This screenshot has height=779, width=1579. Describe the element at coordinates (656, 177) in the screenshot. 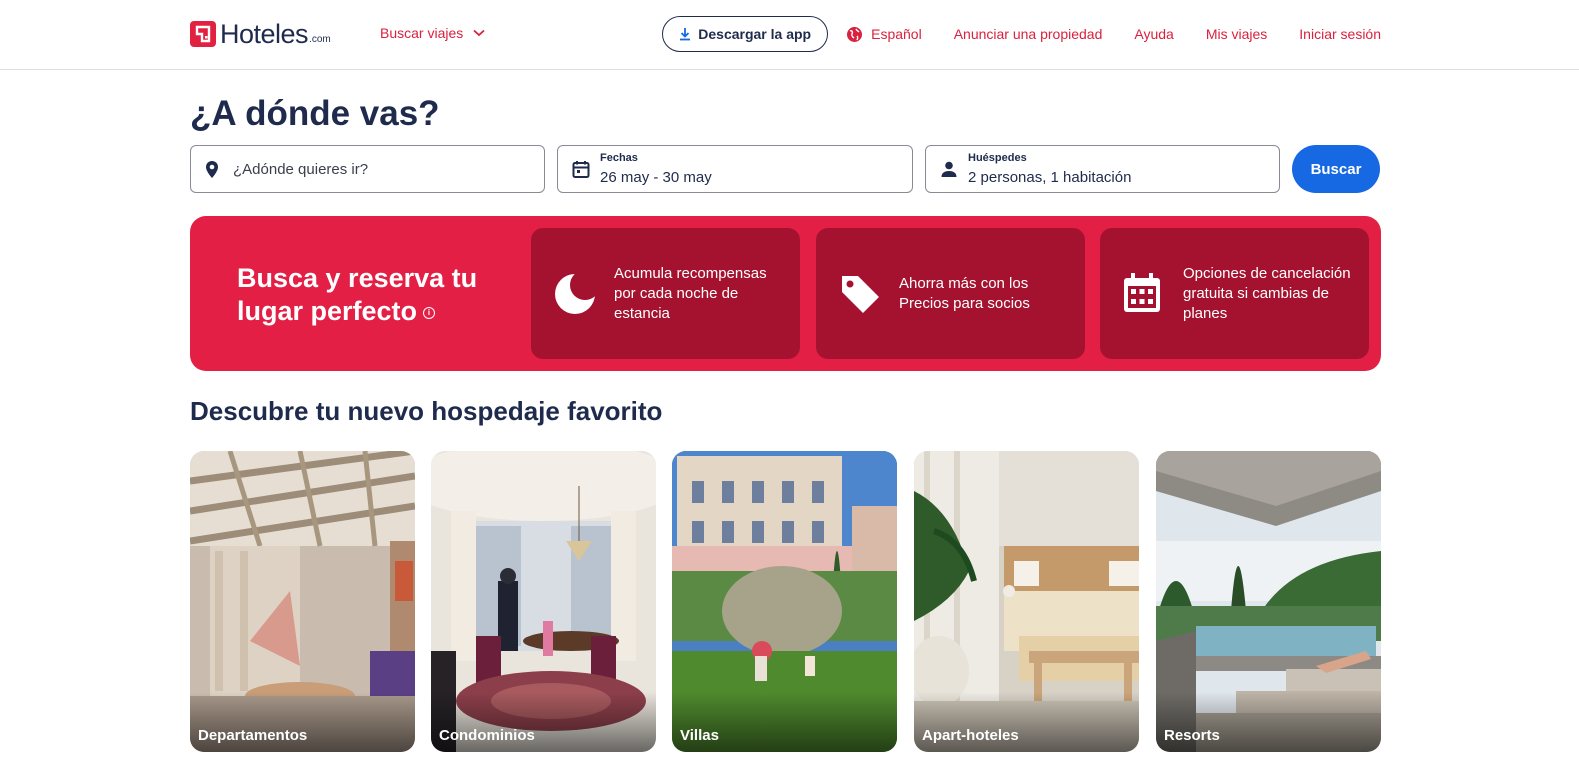

I see `dates-value: 26 may - 30 may` at that location.